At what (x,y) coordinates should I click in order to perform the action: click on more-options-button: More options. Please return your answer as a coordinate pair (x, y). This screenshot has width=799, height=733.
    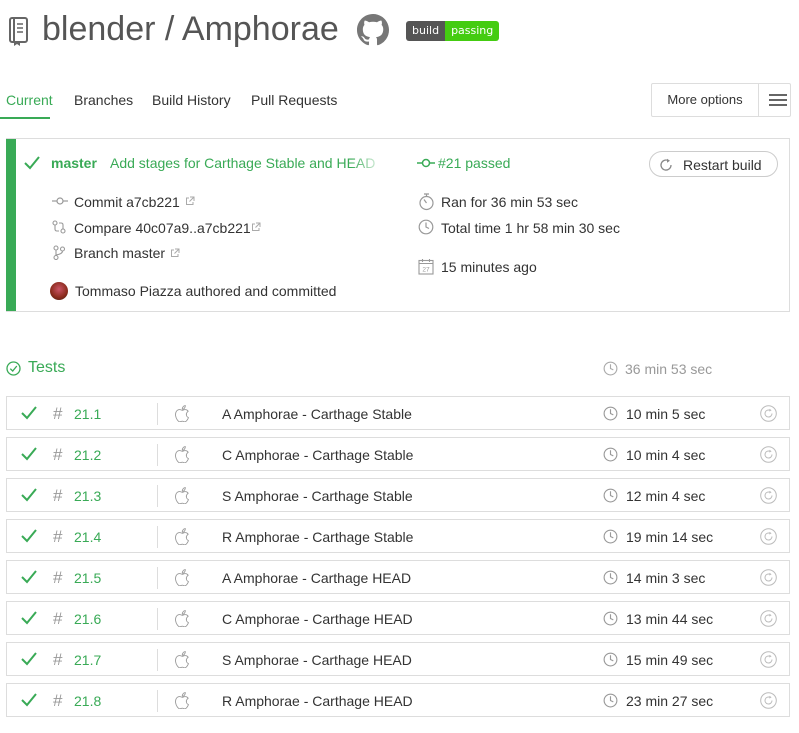
    Looking at the image, I should click on (721, 100).